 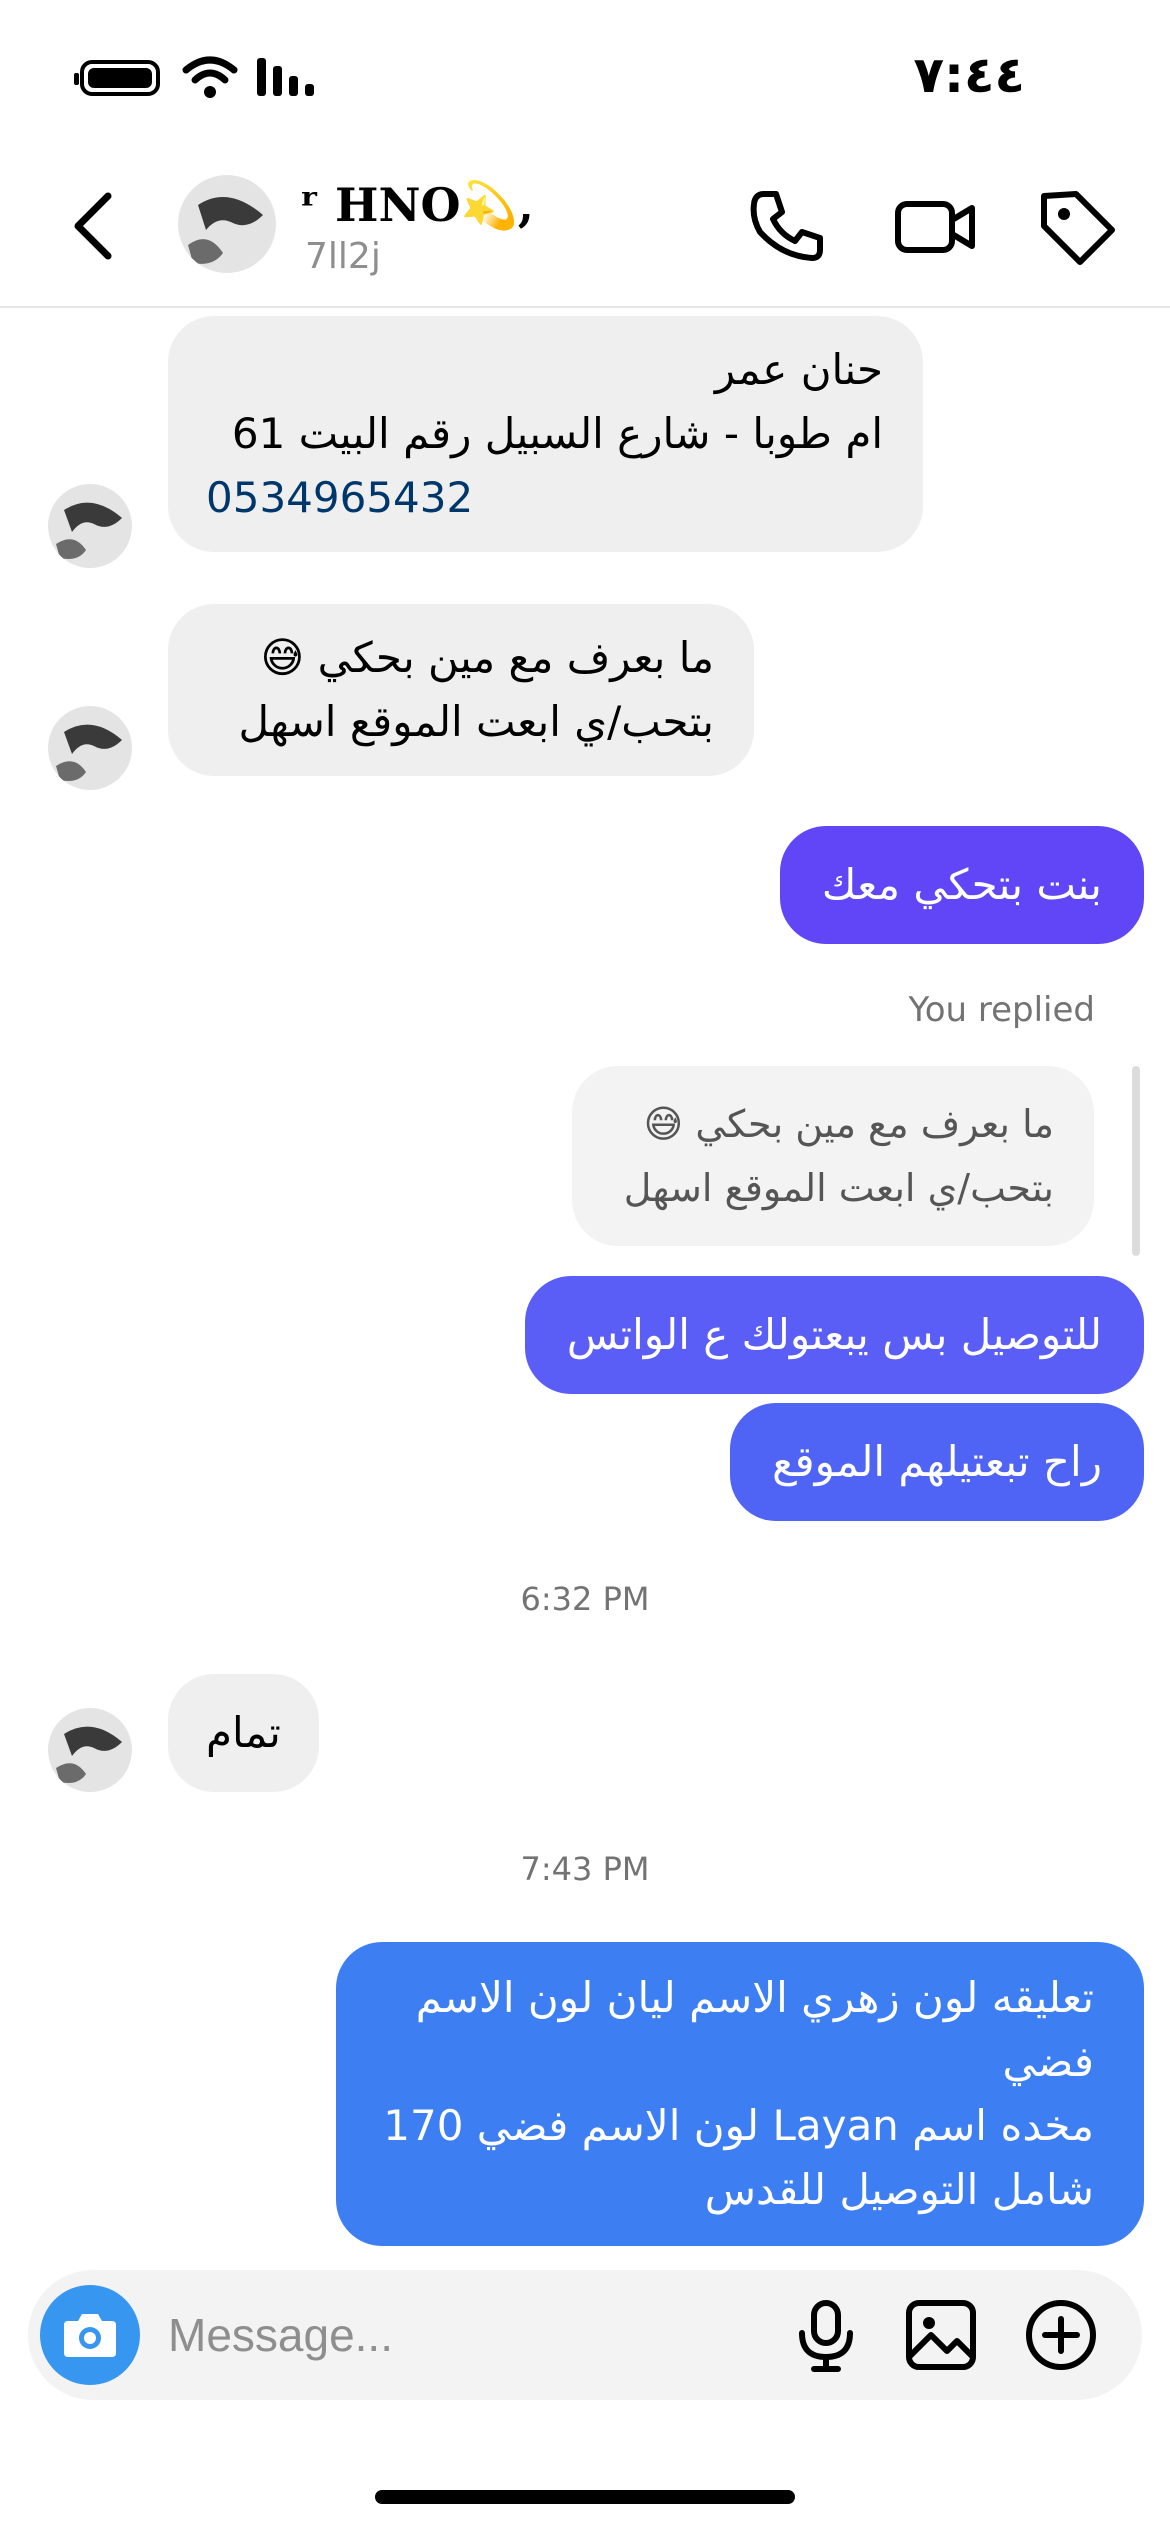 I want to click on tag-icon, so click(x=1077, y=227).